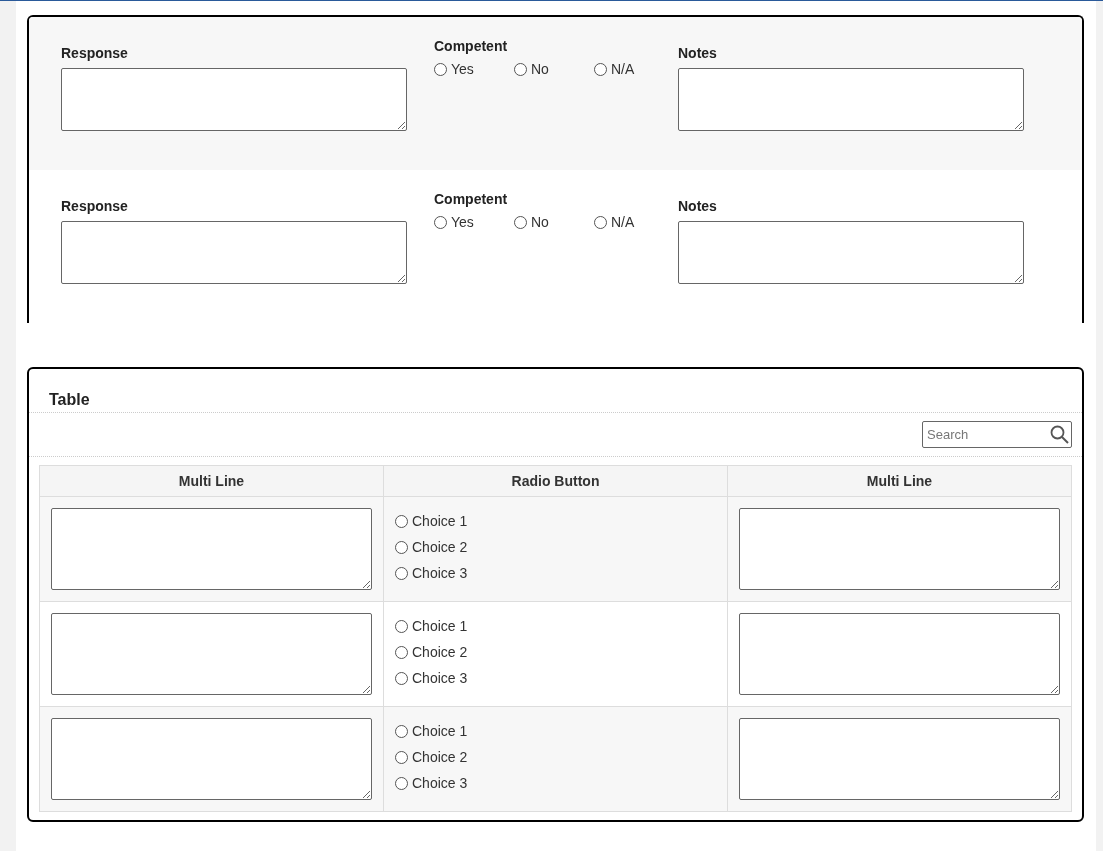 The height and width of the screenshot is (852, 1103). What do you see at coordinates (1059, 434) in the screenshot?
I see `search-icon` at bounding box center [1059, 434].